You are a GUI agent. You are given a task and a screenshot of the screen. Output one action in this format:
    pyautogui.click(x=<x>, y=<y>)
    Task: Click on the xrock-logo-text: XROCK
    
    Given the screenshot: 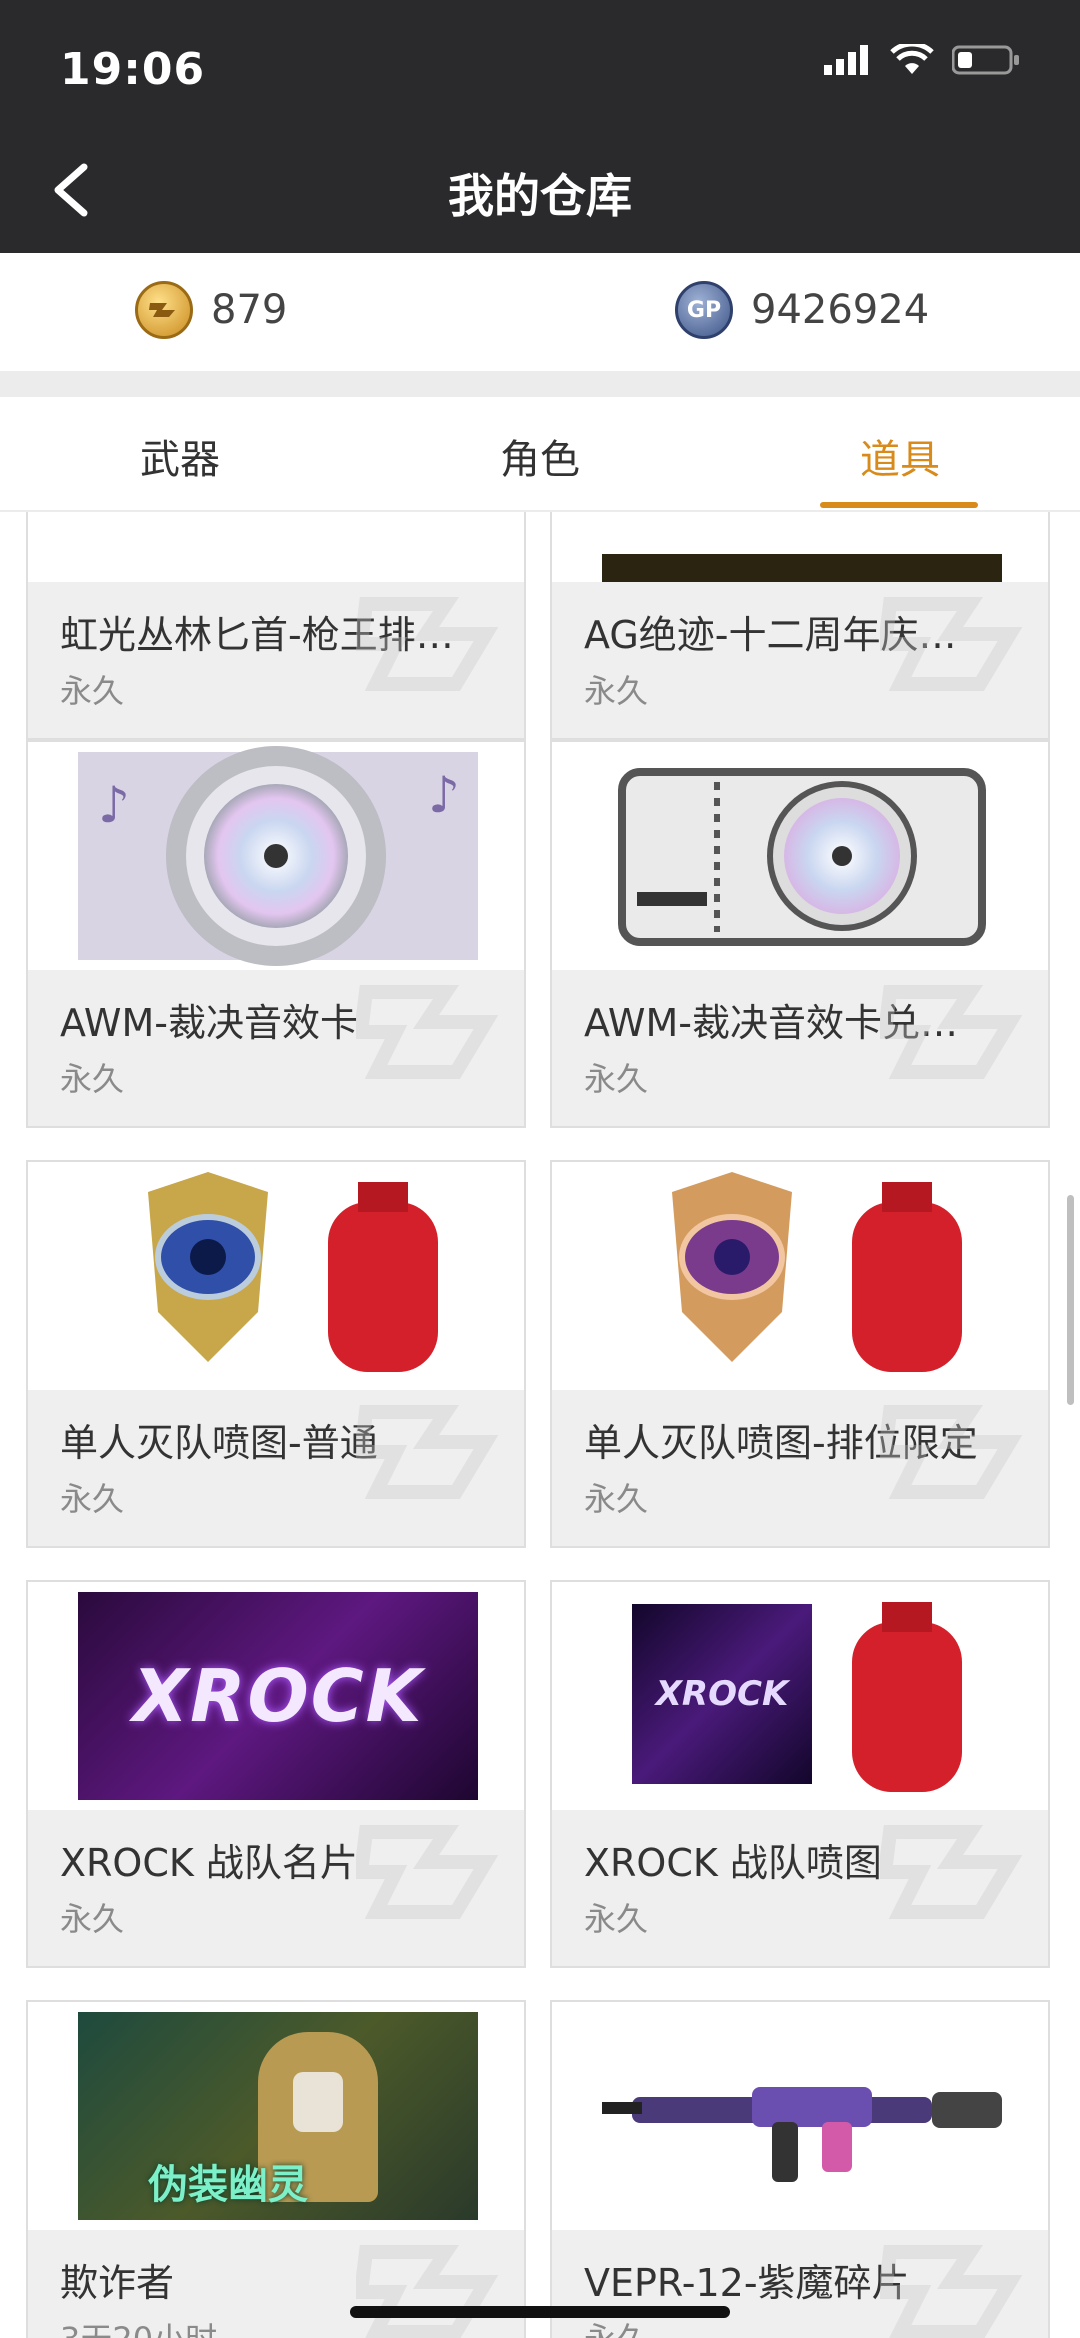 What is the action you would take?
    pyautogui.click(x=278, y=1696)
    